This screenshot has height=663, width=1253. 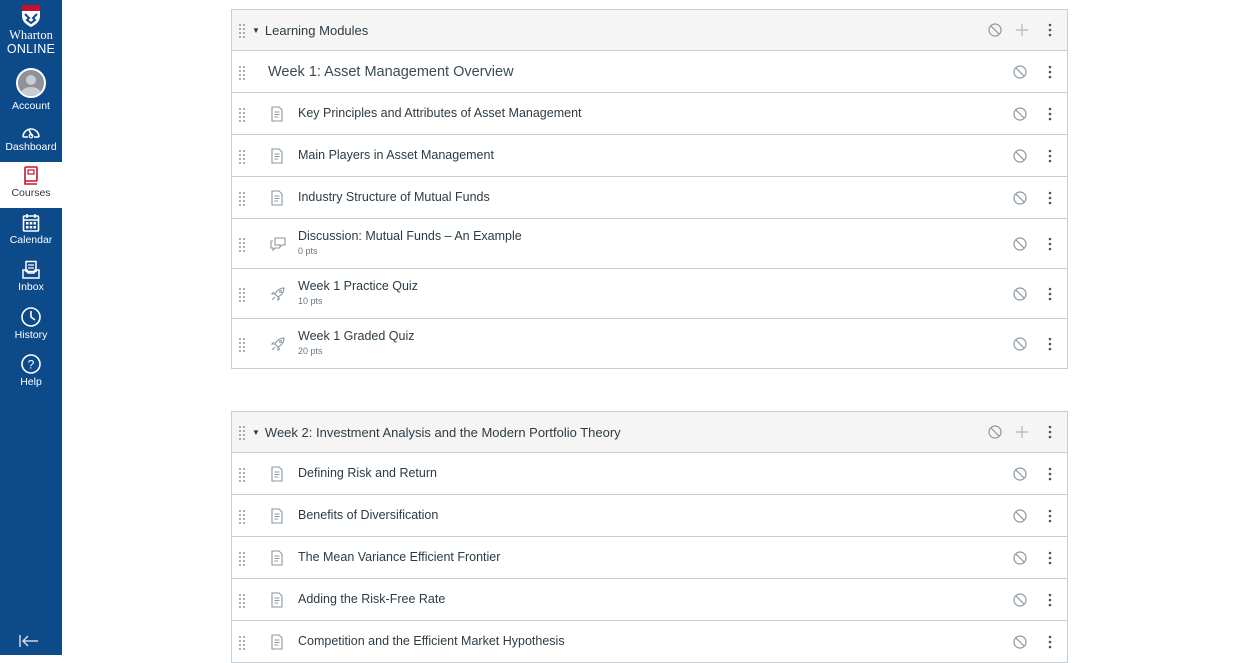 What do you see at coordinates (371, 599) in the screenshot?
I see `item-title-link: Adding the Risk-Free Rate` at bounding box center [371, 599].